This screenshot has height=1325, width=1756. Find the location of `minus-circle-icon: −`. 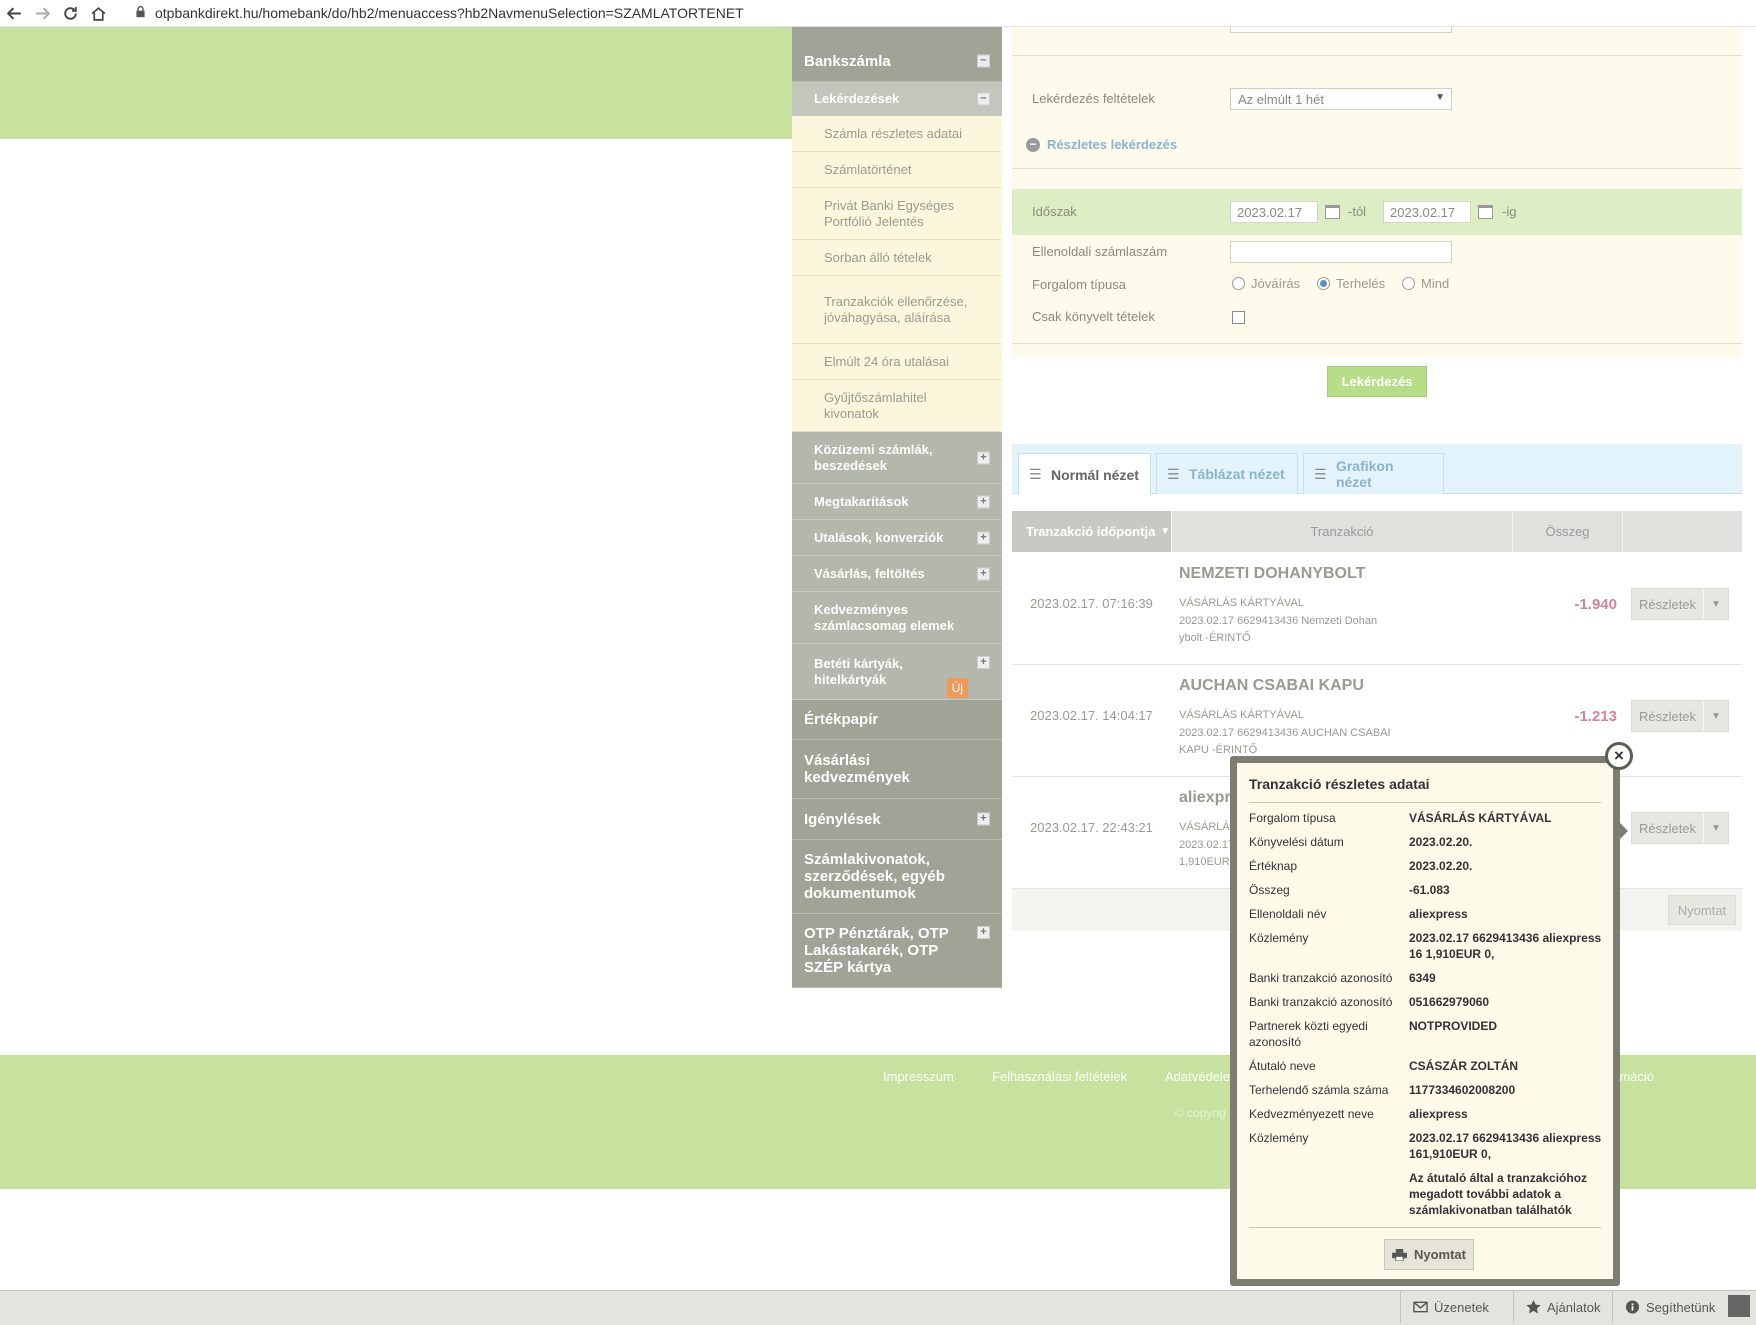

minus-circle-icon: − is located at coordinates (1033, 144).